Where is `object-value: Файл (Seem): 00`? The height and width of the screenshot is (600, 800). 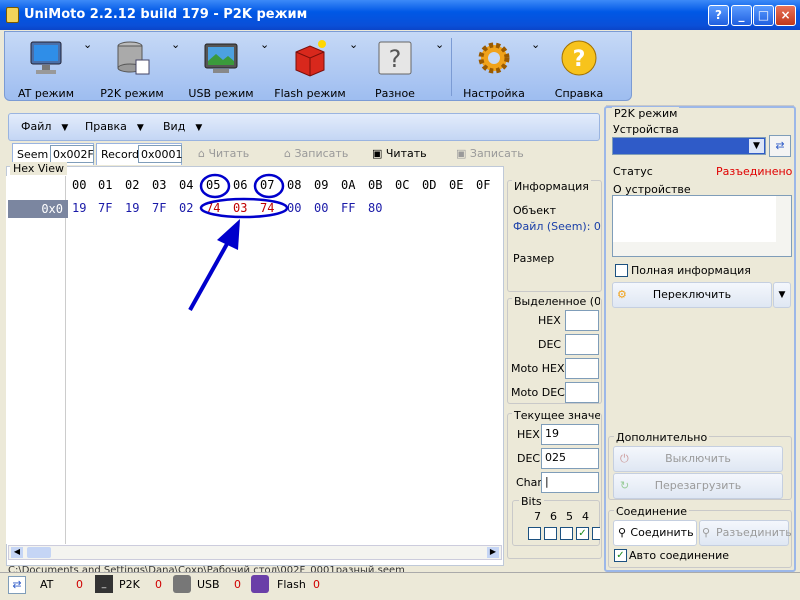 object-value: Файл (Seem): 00 is located at coordinates (557, 226).